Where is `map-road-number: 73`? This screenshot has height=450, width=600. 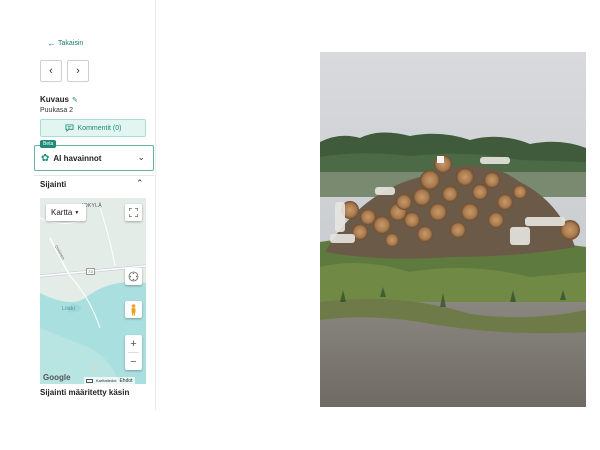
map-road-number: 73 is located at coordinates (91, 271).